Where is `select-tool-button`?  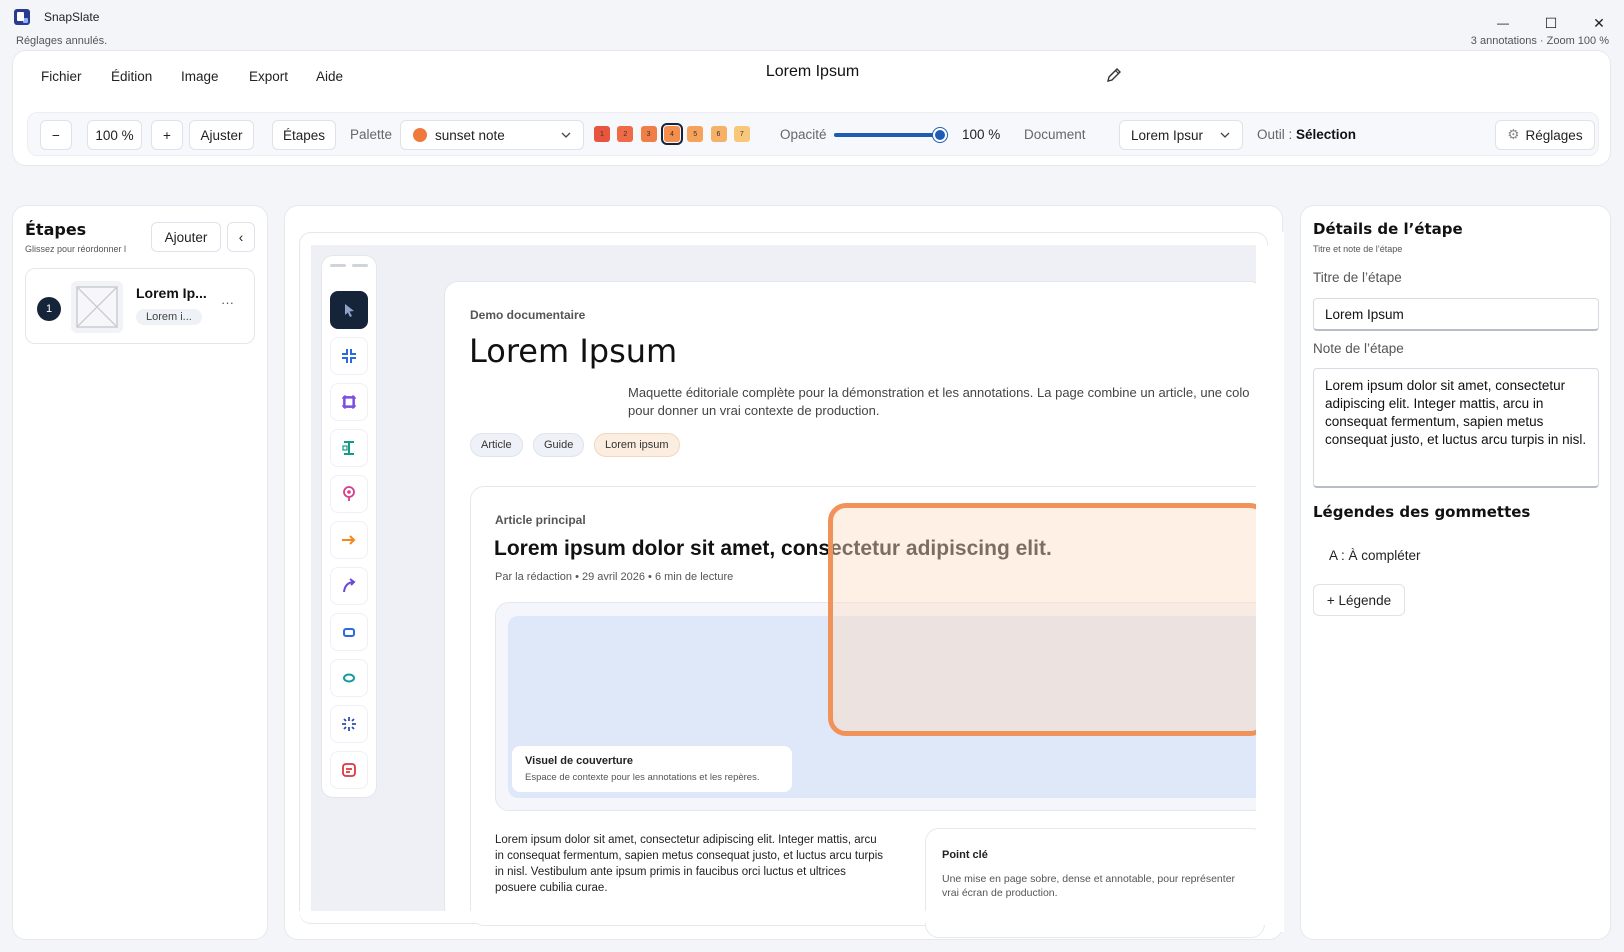 select-tool-button is located at coordinates (349, 310).